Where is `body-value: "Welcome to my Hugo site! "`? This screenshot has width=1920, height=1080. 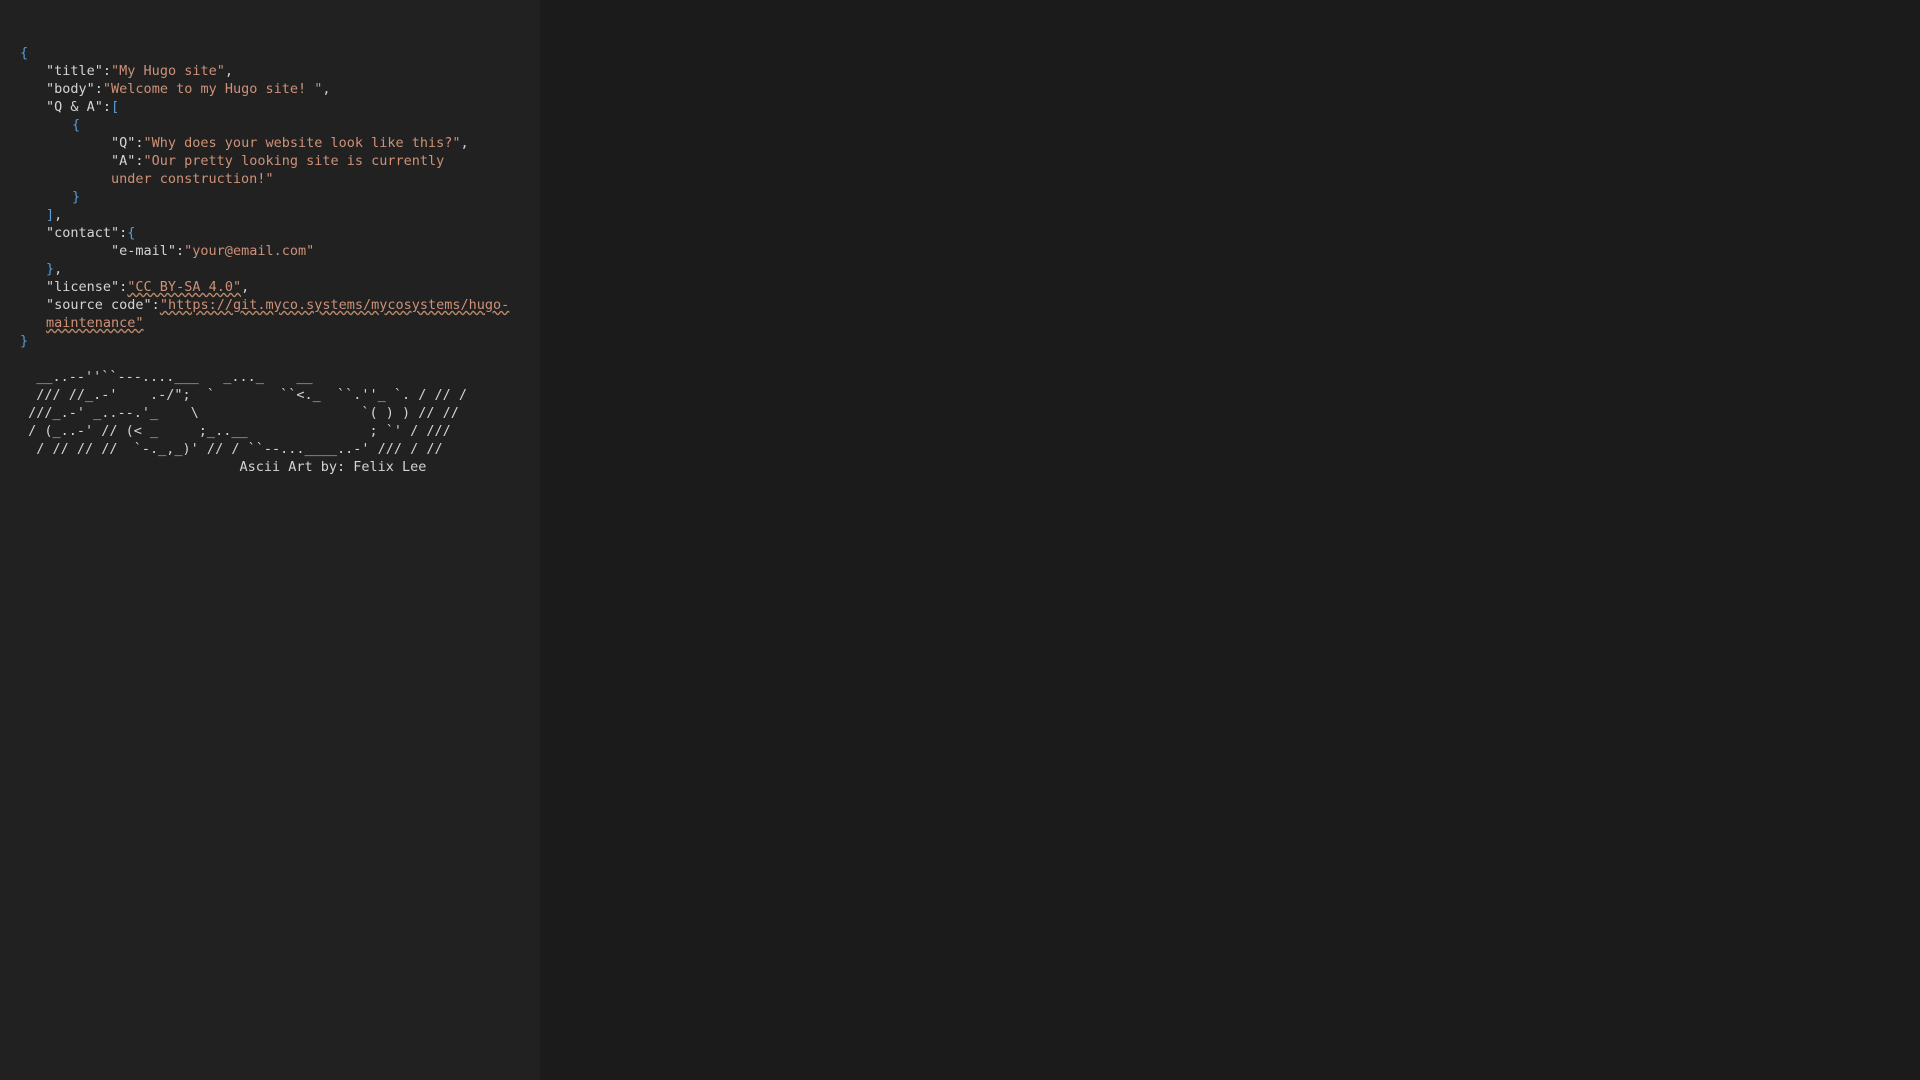 body-value: "Welcome to my Hugo site! " is located at coordinates (212, 89).